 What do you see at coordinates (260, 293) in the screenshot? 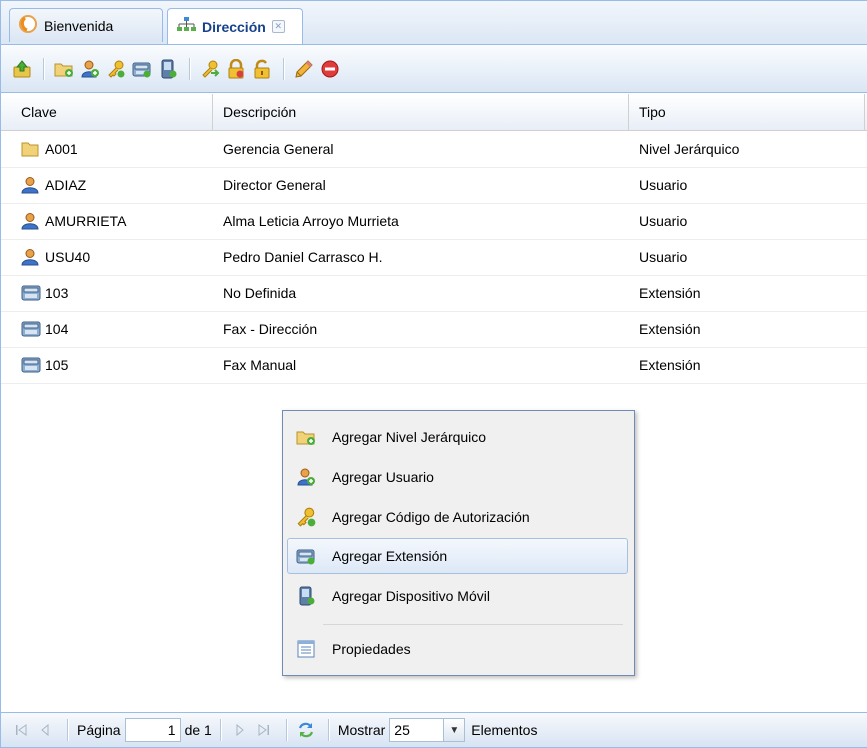
I see `cell-descripcion: No Definida` at bounding box center [260, 293].